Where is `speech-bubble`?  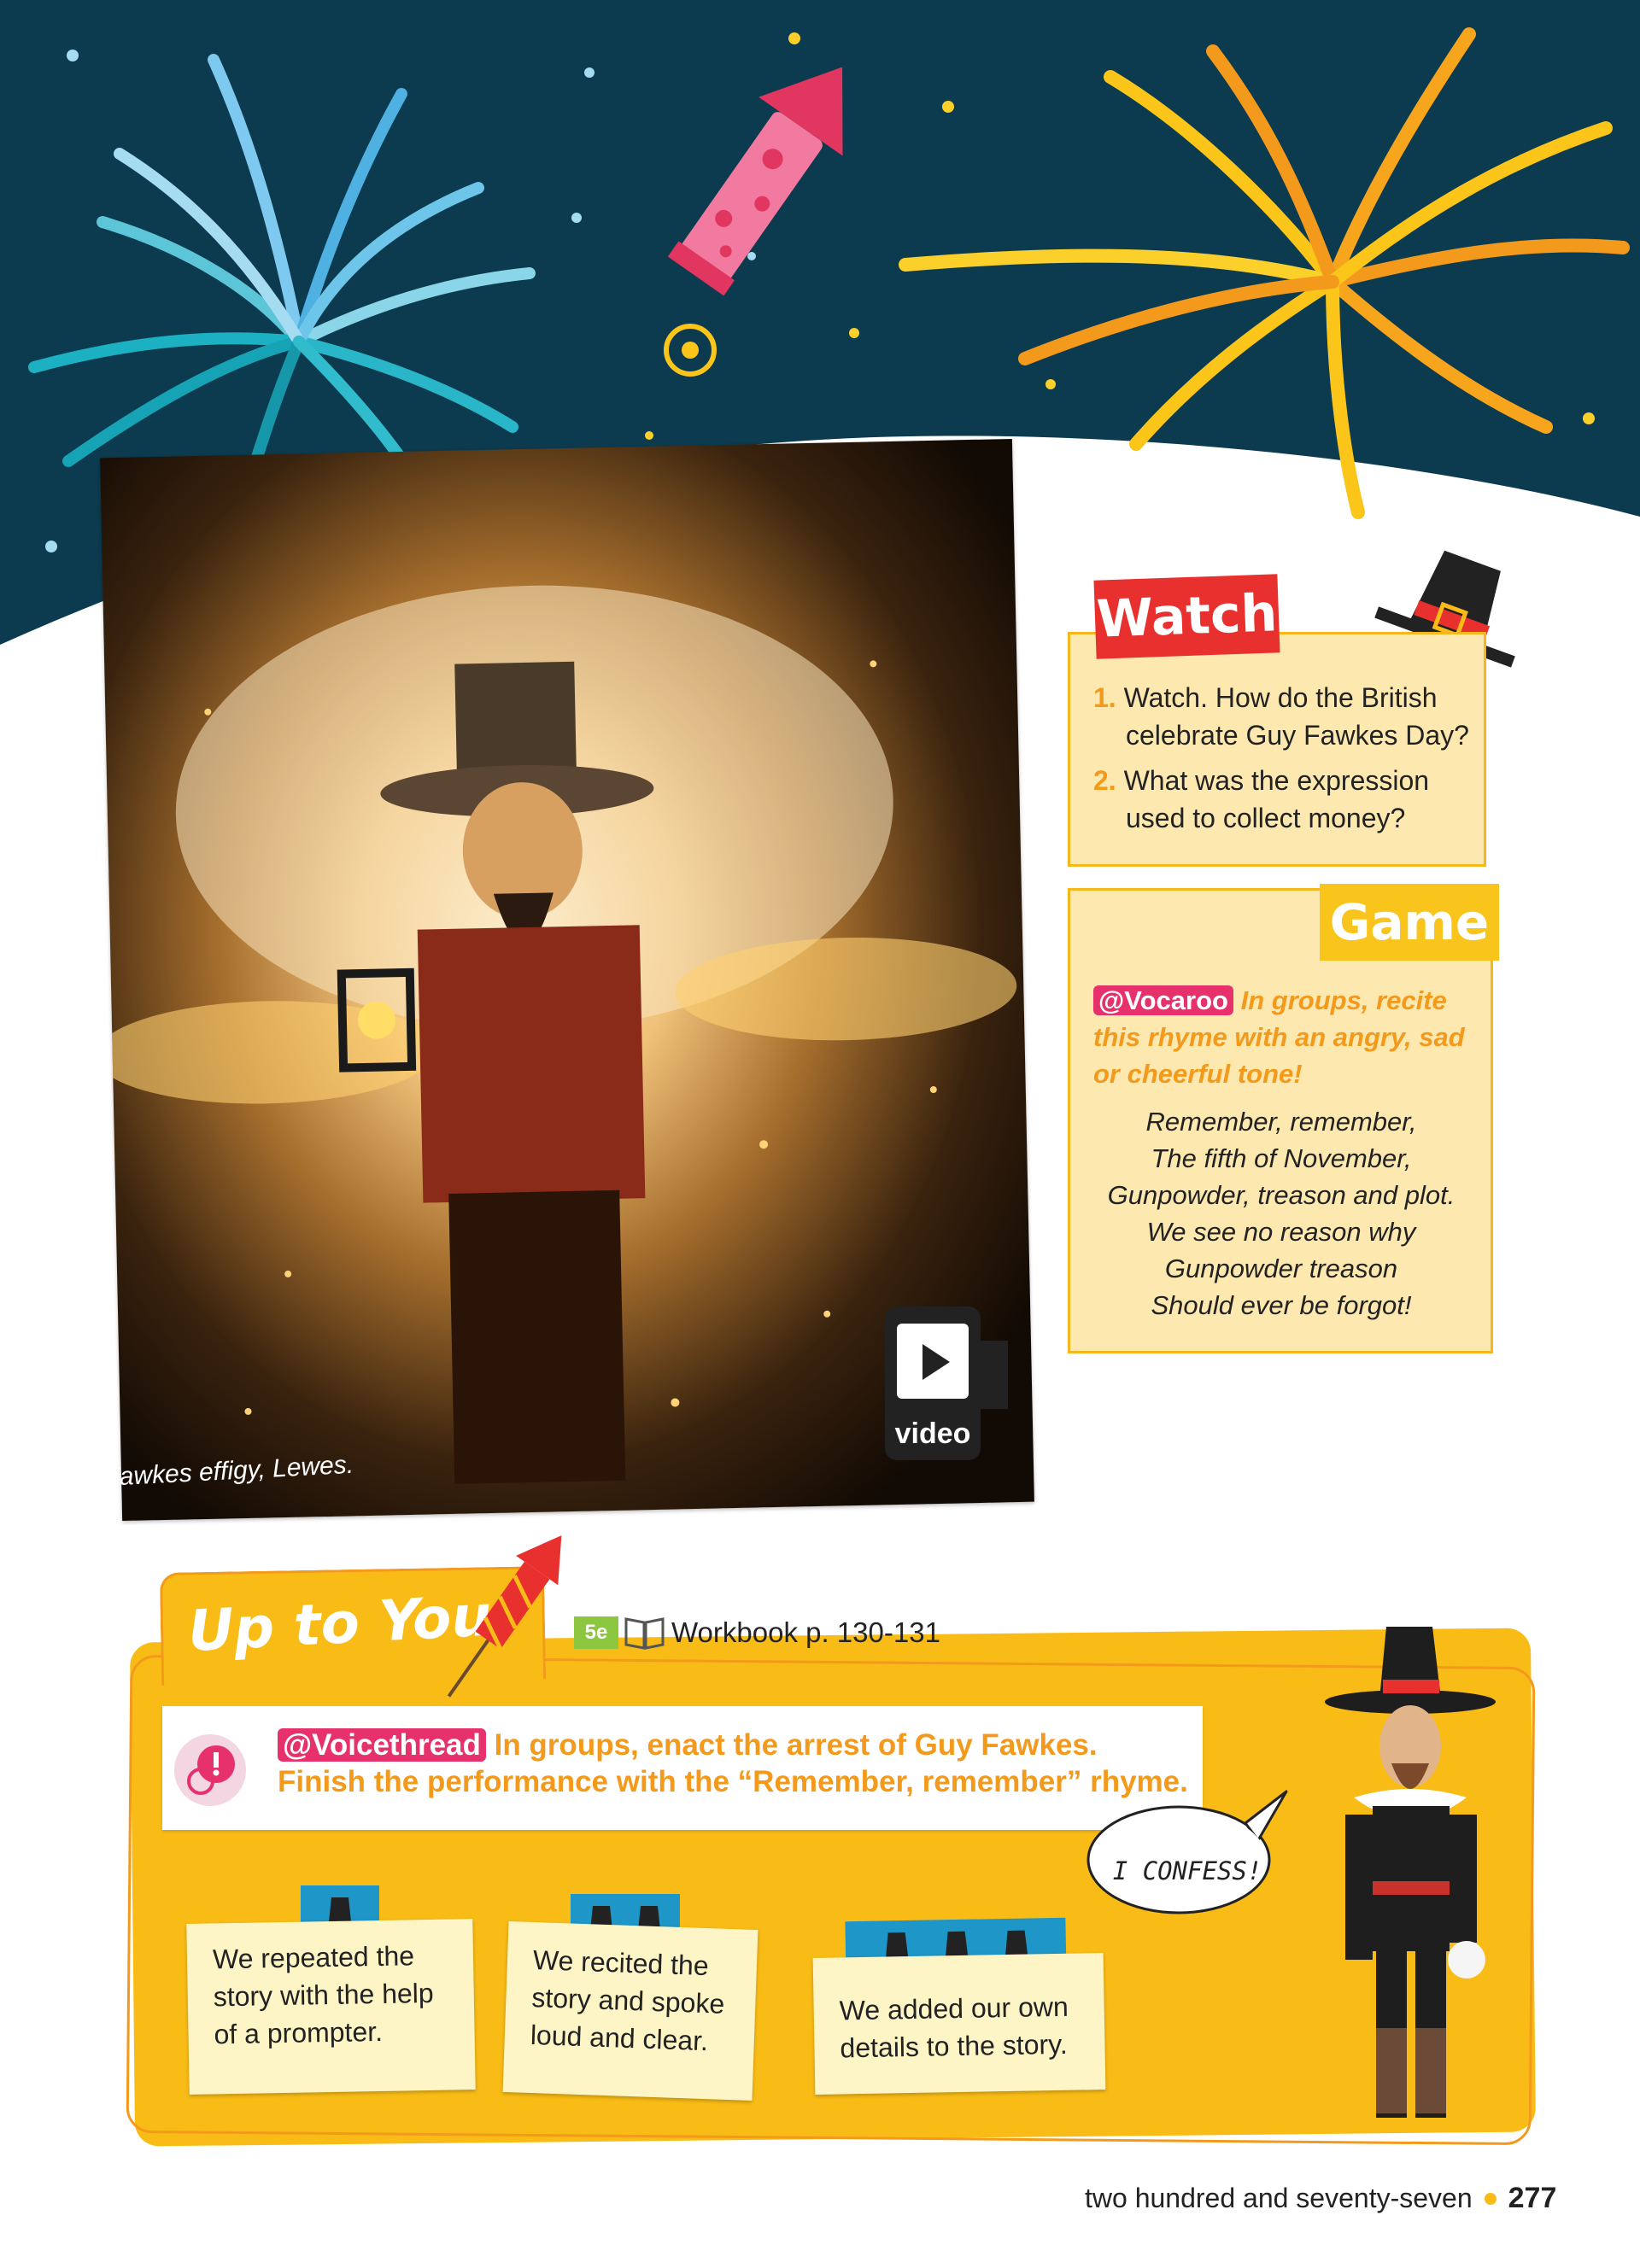 speech-bubble is located at coordinates (1187, 1852).